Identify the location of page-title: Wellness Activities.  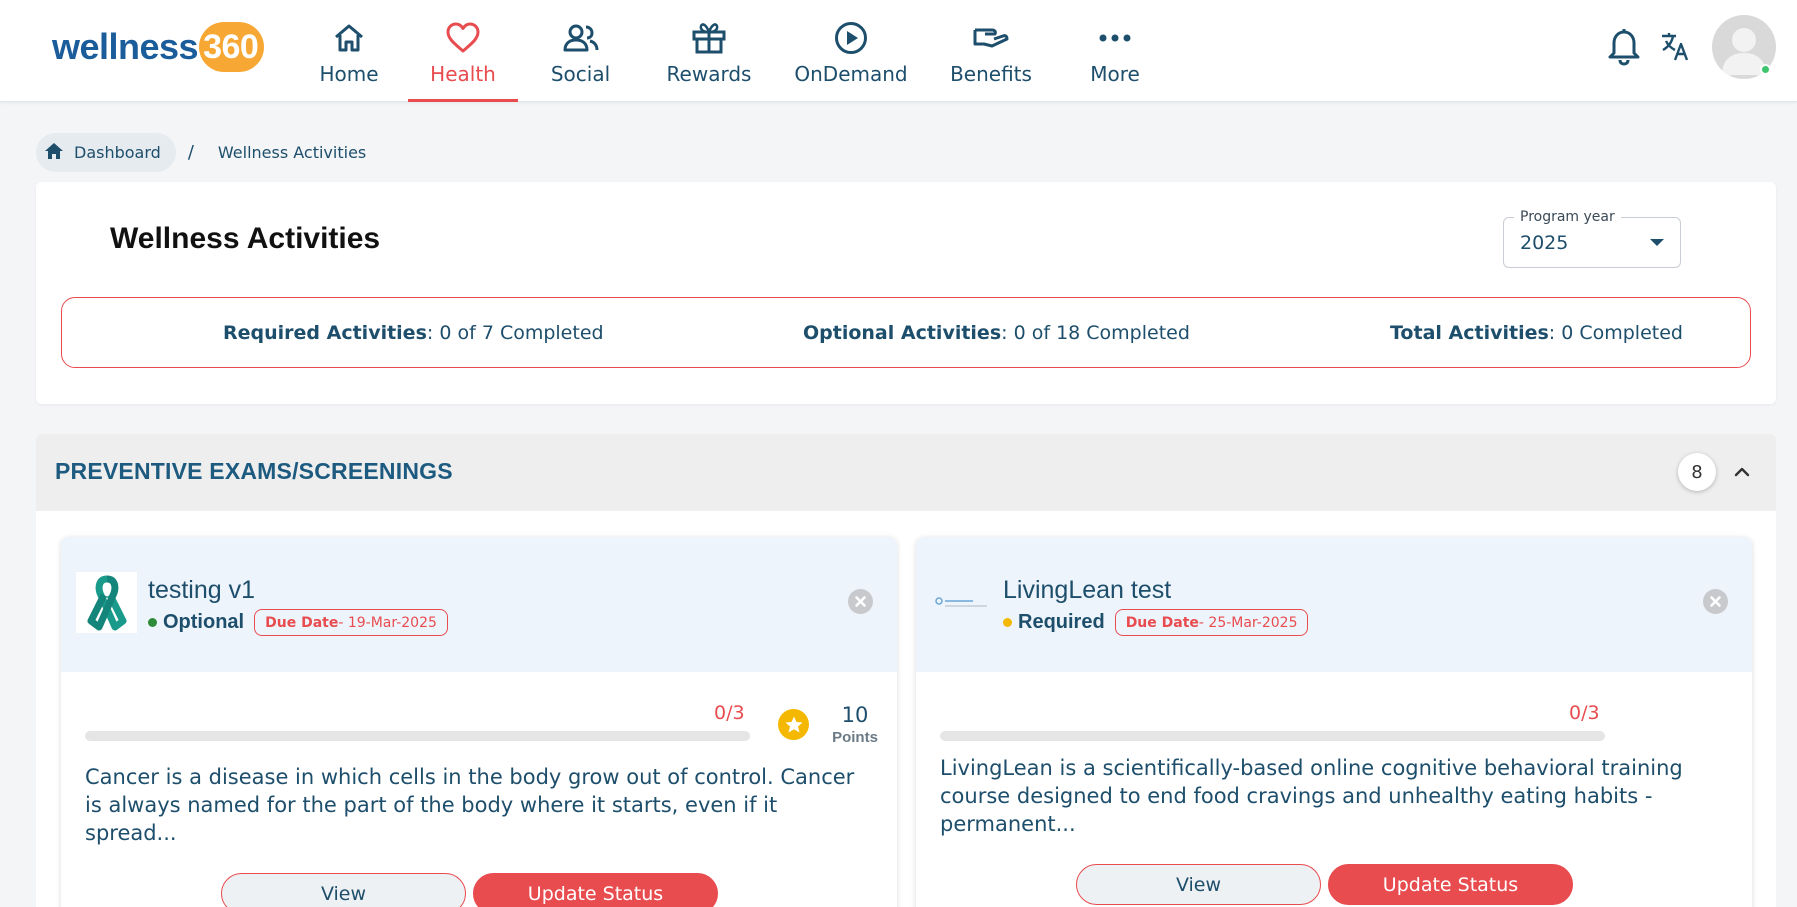
(245, 238).